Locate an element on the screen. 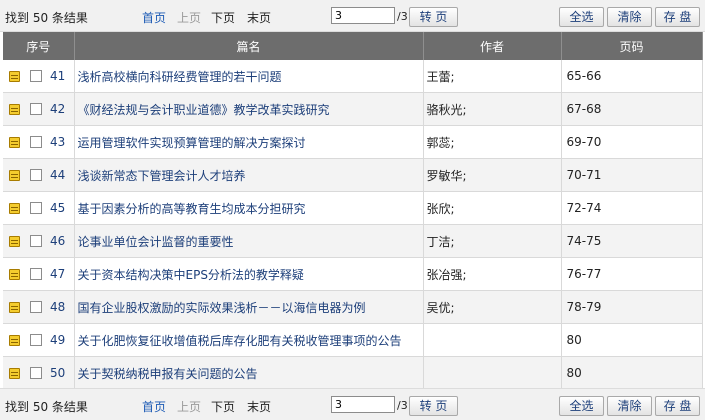  author-cell: 张欣; is located at coordinates (492, 208).